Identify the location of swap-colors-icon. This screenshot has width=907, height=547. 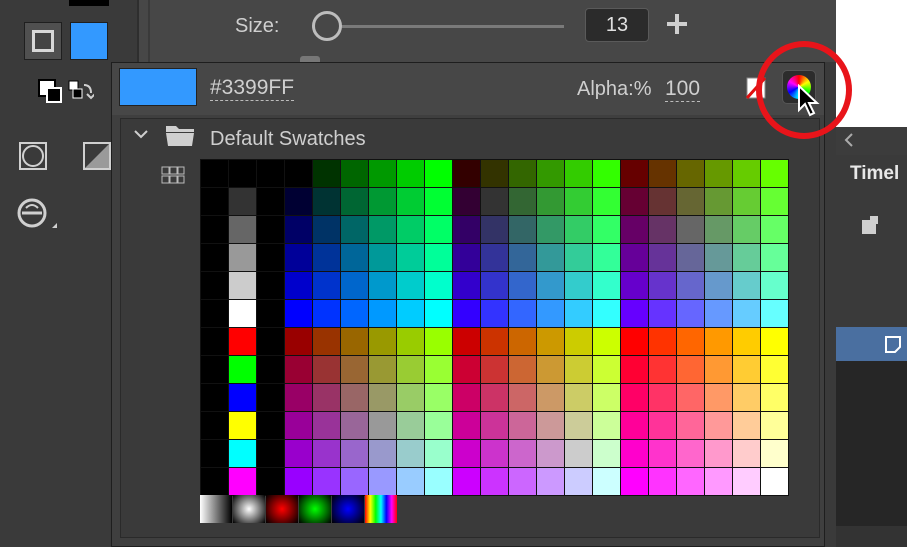
(82, 91).